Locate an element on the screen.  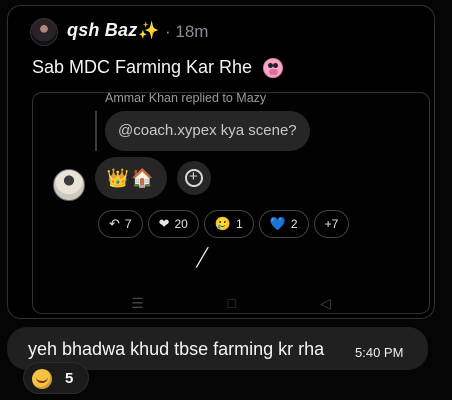
reaction-pill-face: 🥲 1 is located at coordinates (228, 224).